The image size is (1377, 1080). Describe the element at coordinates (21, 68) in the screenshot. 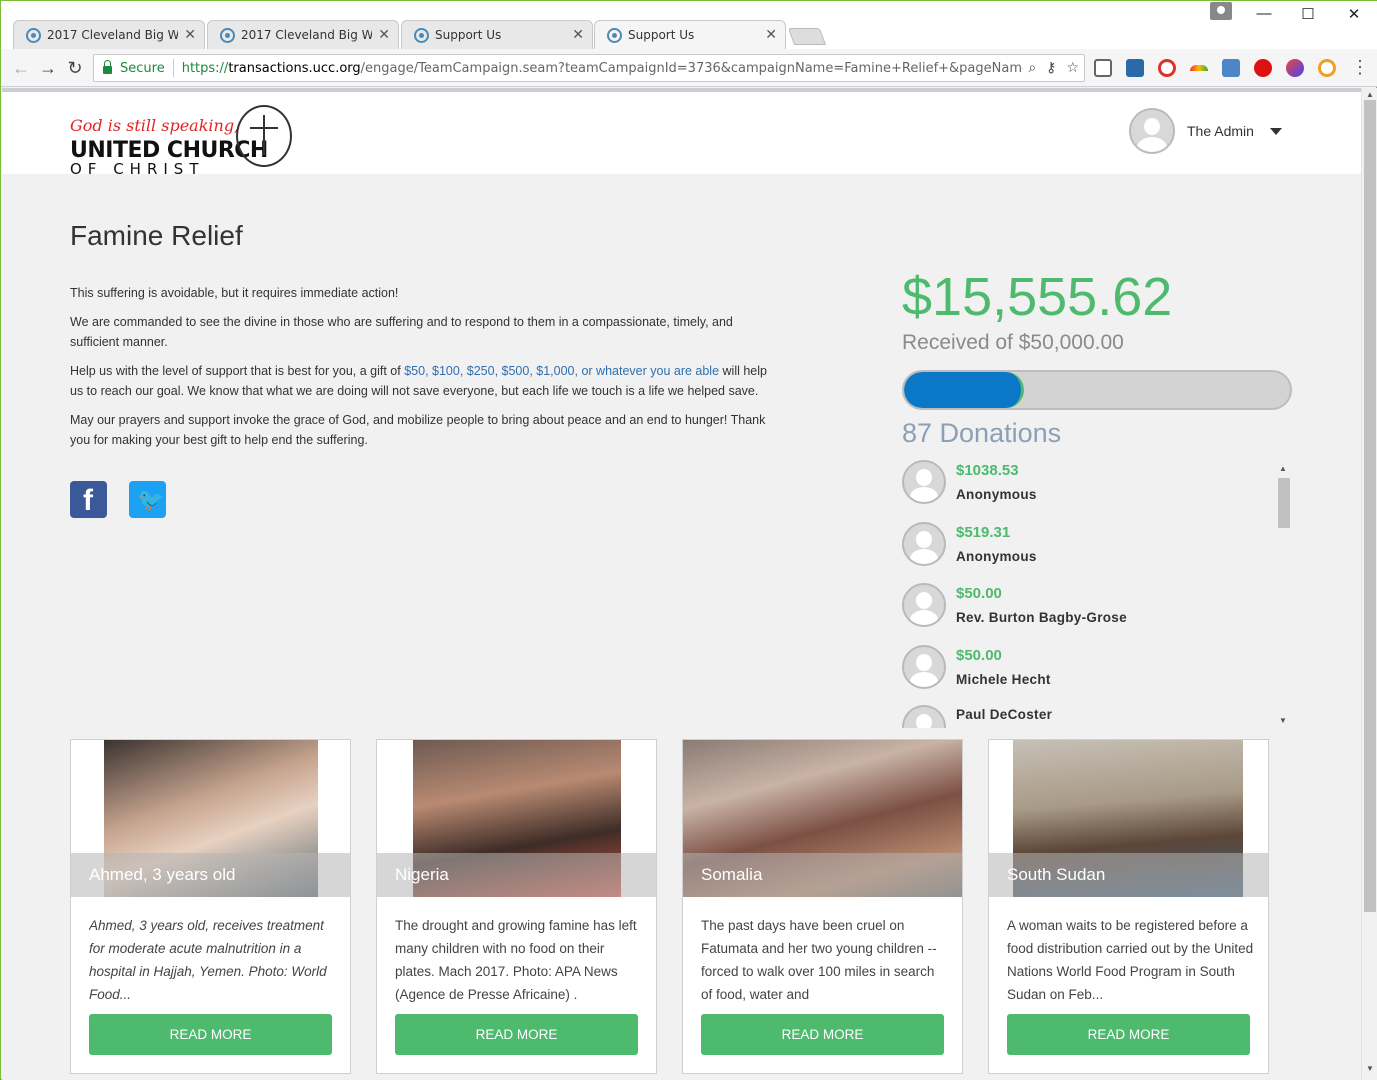

I see `back-button: ←` at that location.